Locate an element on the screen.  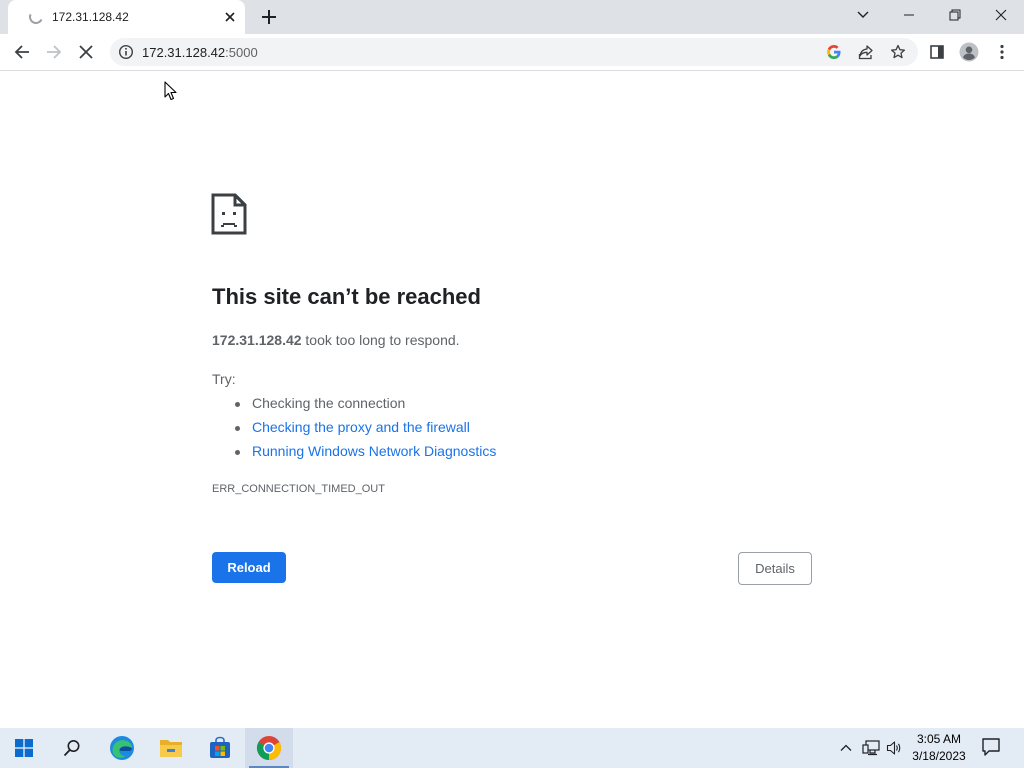
mouse-cursor-icon is located at coordinates (171, 91).